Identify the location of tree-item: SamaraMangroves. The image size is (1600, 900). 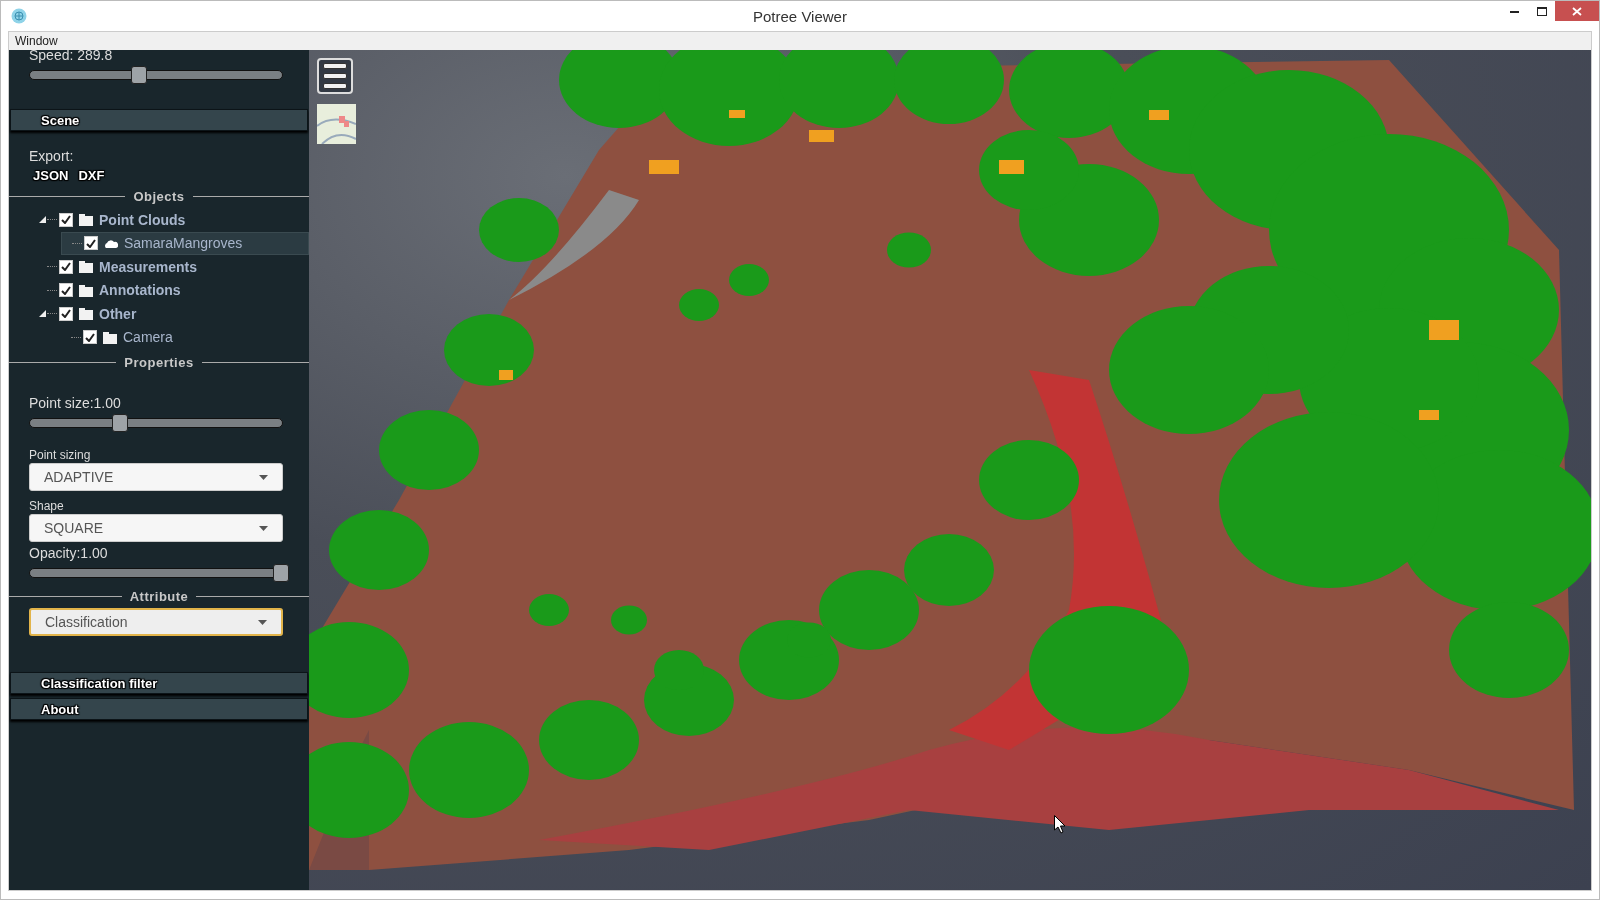
(185, 243).